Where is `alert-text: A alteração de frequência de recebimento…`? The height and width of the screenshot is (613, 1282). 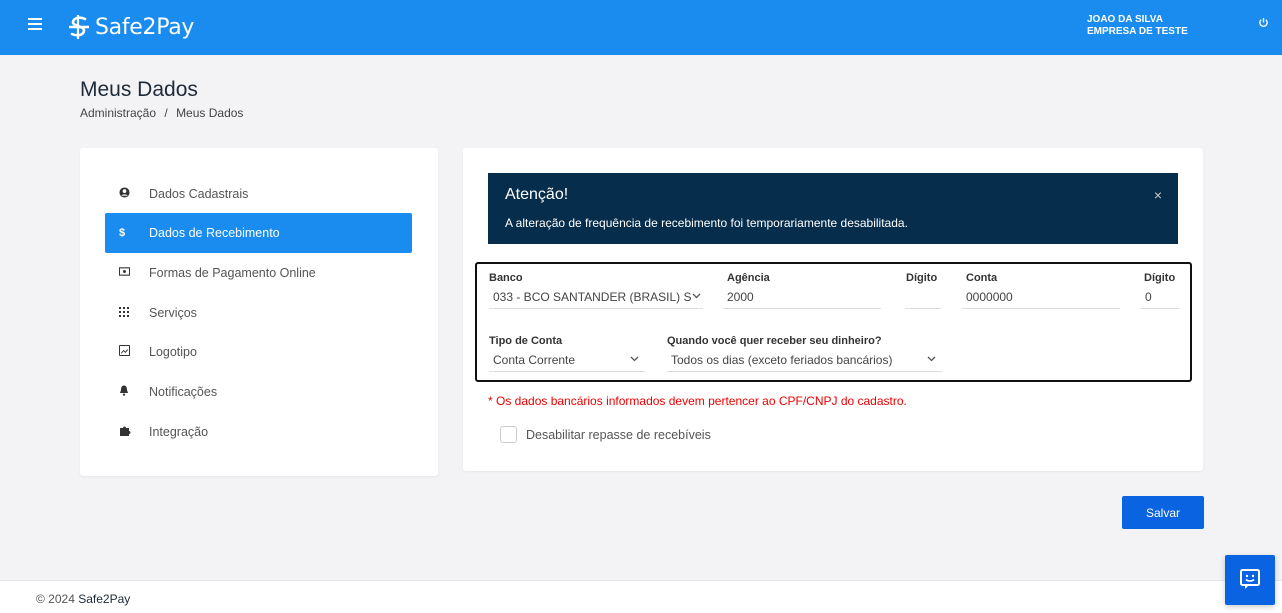 alert-text: A alteração de frequência de recebimento… is located at coordinates (706, 223).